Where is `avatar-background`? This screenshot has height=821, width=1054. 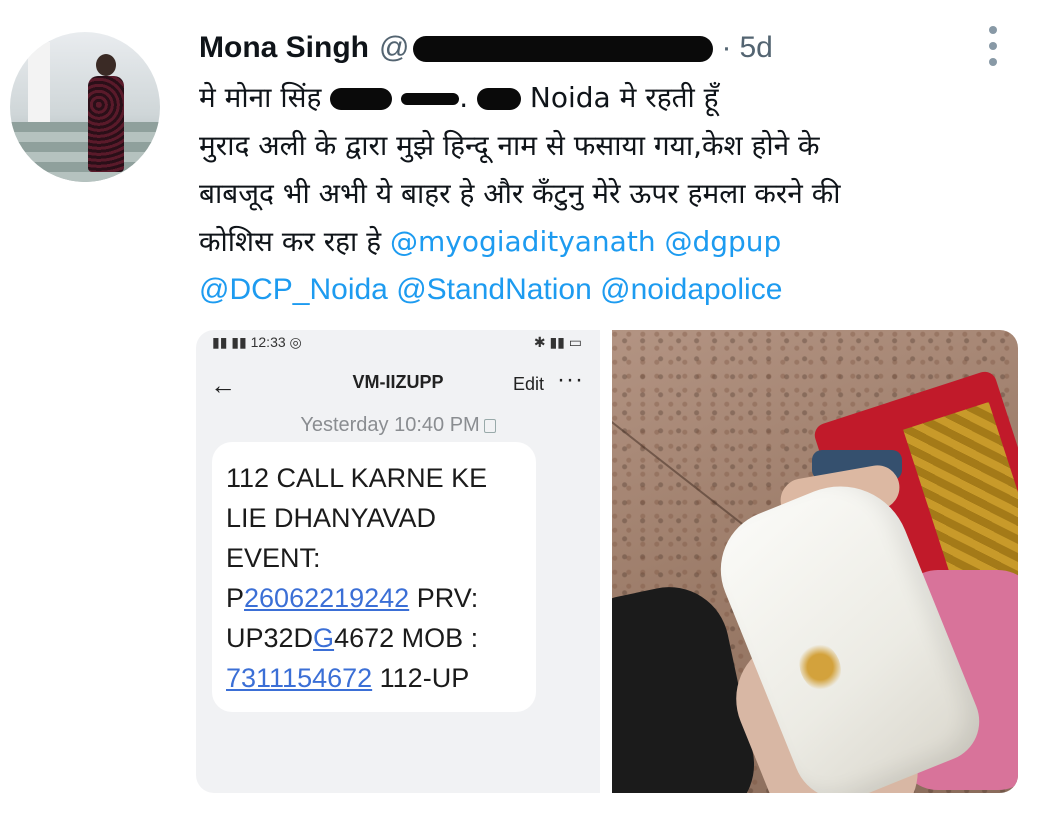 avatar-background is located at coordinates (39, 87).